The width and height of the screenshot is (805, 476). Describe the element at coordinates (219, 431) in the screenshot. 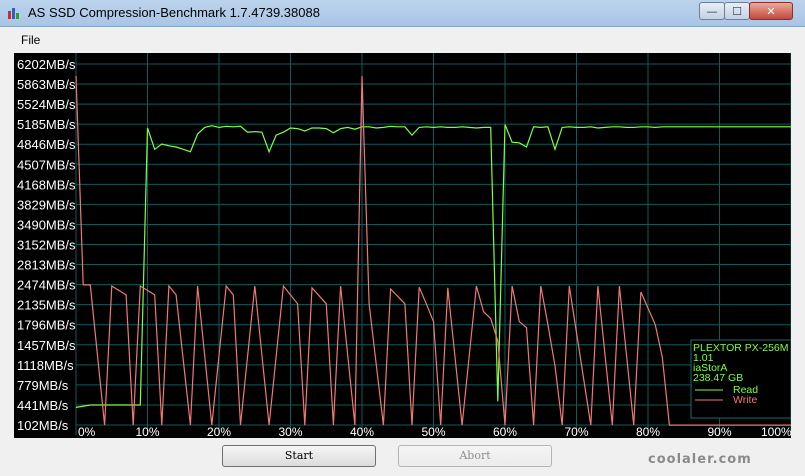

I see `x-tick-label: 20%` at that location.